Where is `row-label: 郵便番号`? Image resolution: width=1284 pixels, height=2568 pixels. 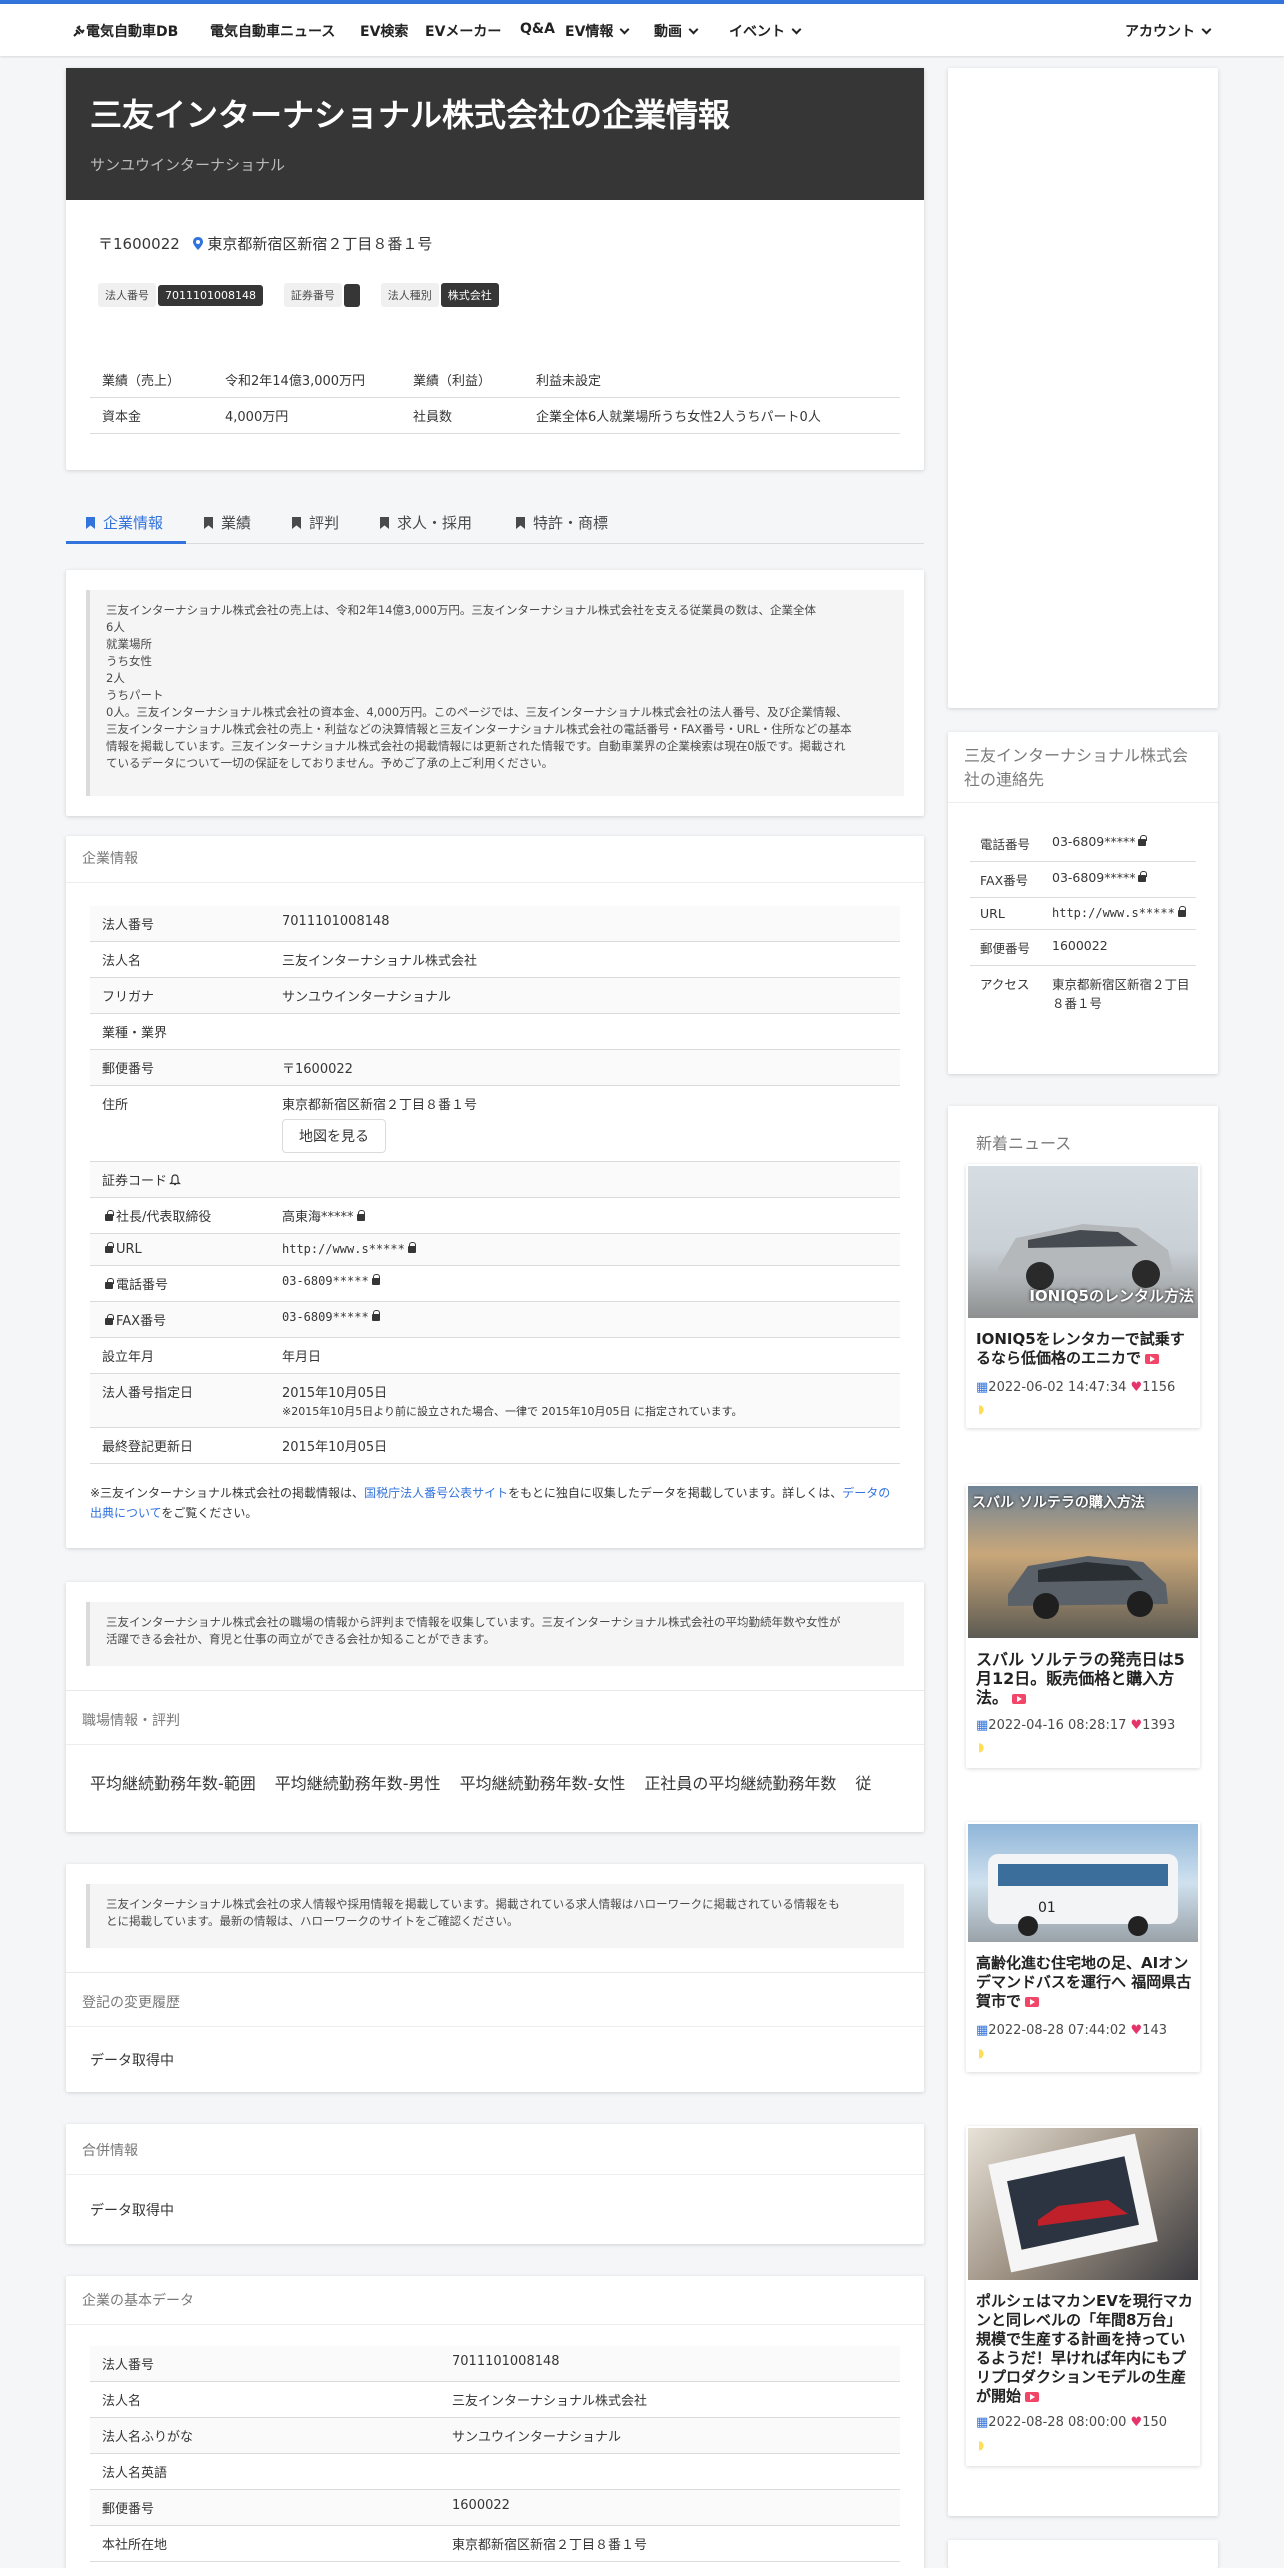
row-label: 郵便番号 is located at coordinates (265, 2507).